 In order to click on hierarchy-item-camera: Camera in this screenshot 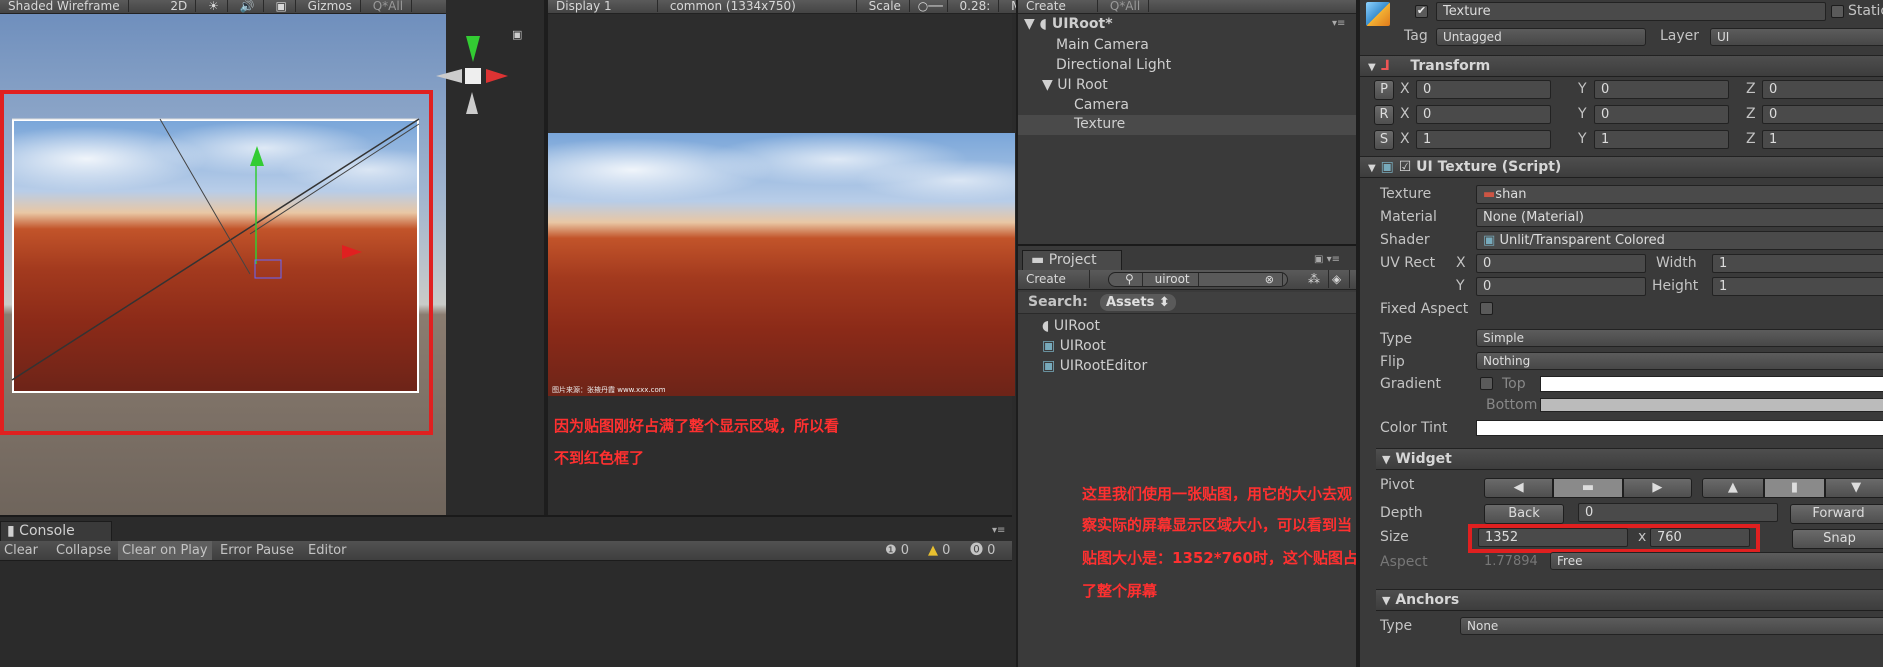, I will do `click(1101, 105)`.